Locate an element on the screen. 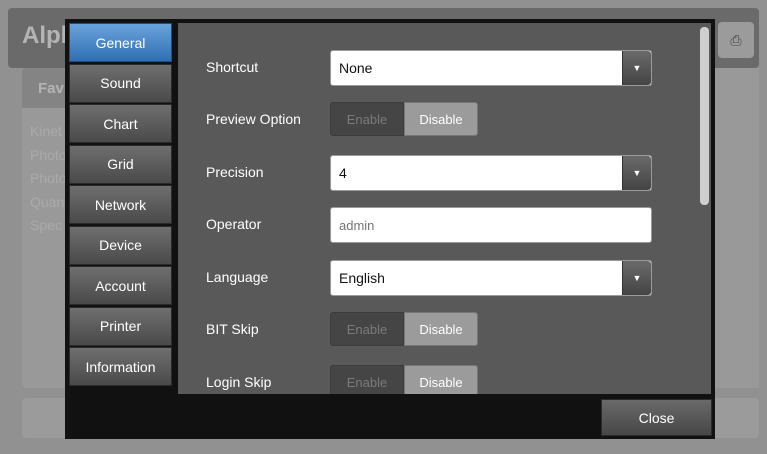 Image resolution: width=767 pixels, height=454 pixels. operator-label: Operator is located at coordinates (234, 224).